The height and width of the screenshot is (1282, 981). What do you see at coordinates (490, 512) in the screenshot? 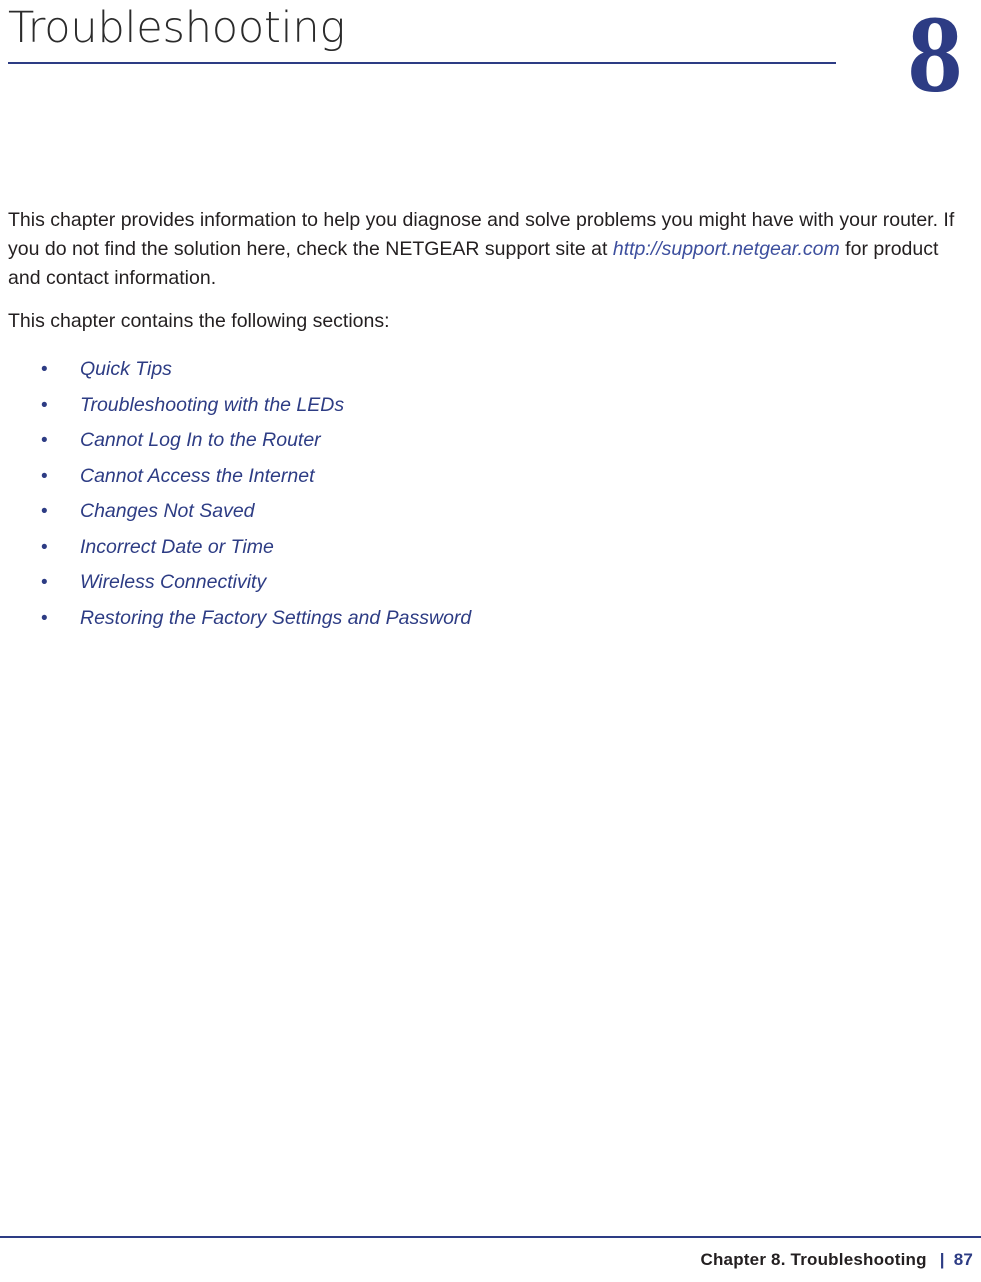
I see `list-item: • Changes Not Saved` at bounding box center [490, 512].